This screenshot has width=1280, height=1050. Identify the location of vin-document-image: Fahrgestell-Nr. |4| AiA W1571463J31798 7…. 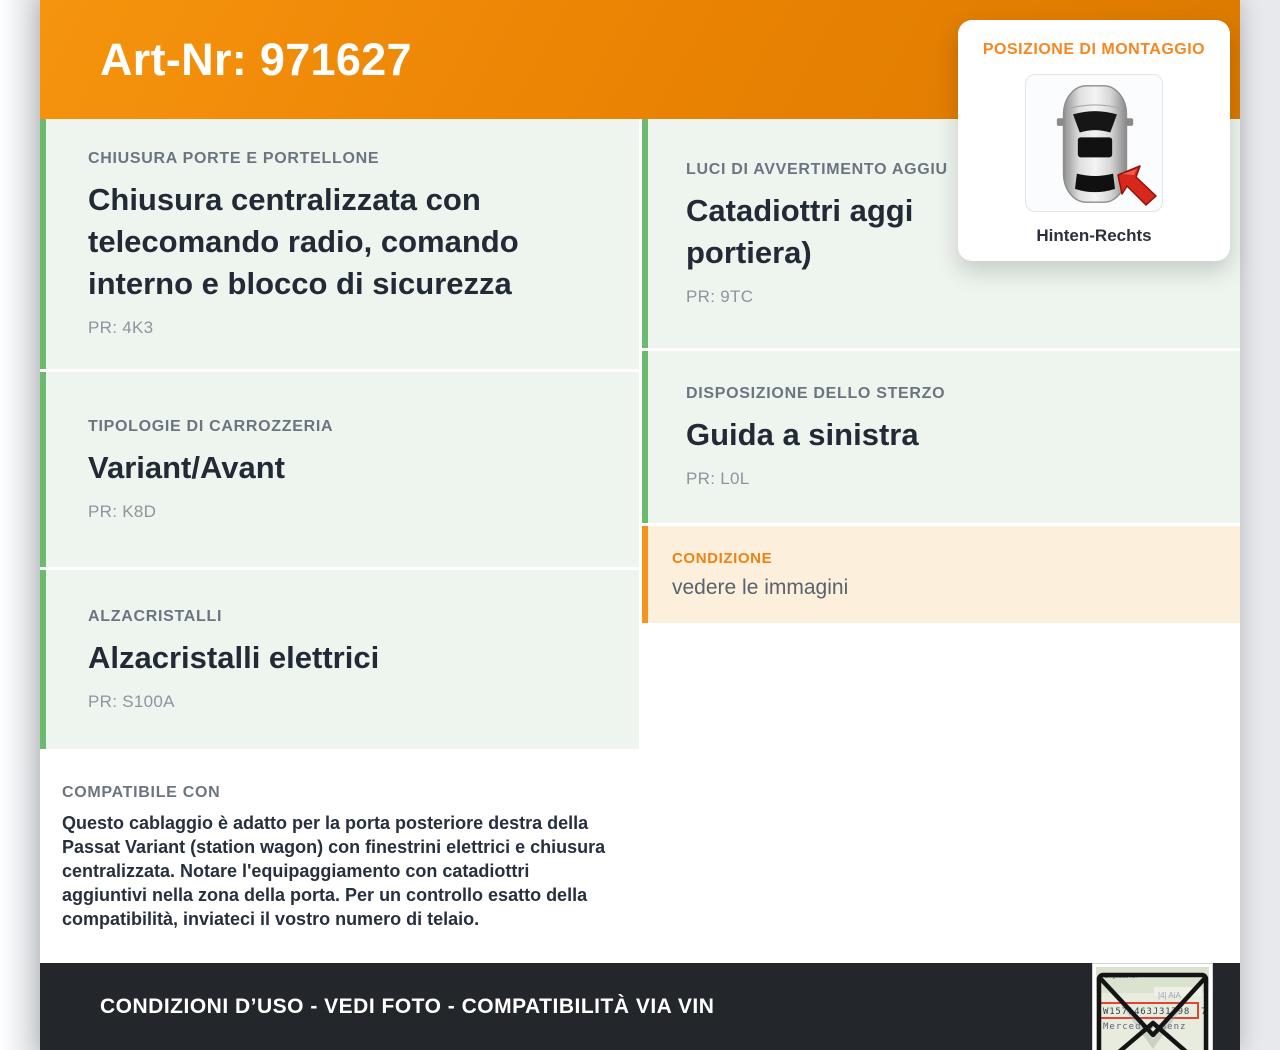
(1152, 1006).